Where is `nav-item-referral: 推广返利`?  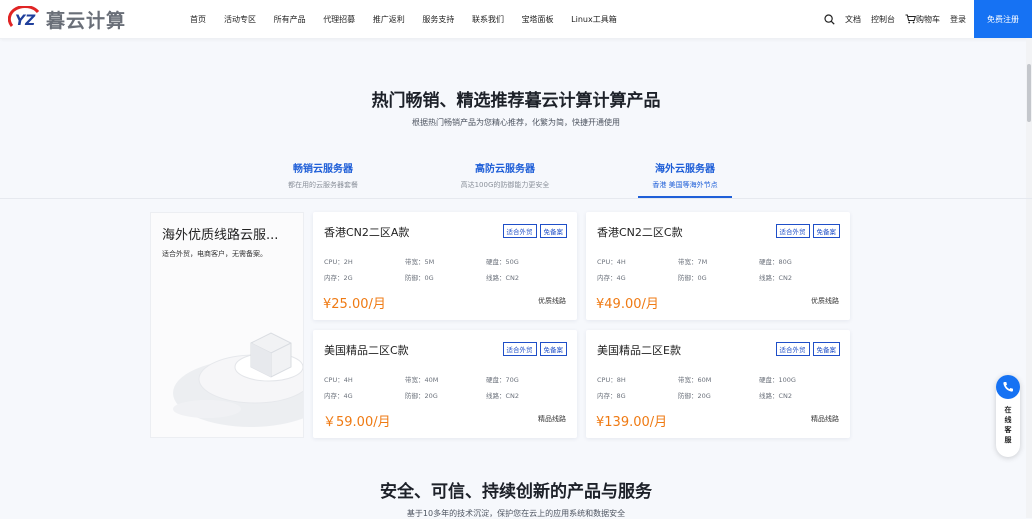
nav-item-referral: 推广返利 is located at coordinates (389, 19).